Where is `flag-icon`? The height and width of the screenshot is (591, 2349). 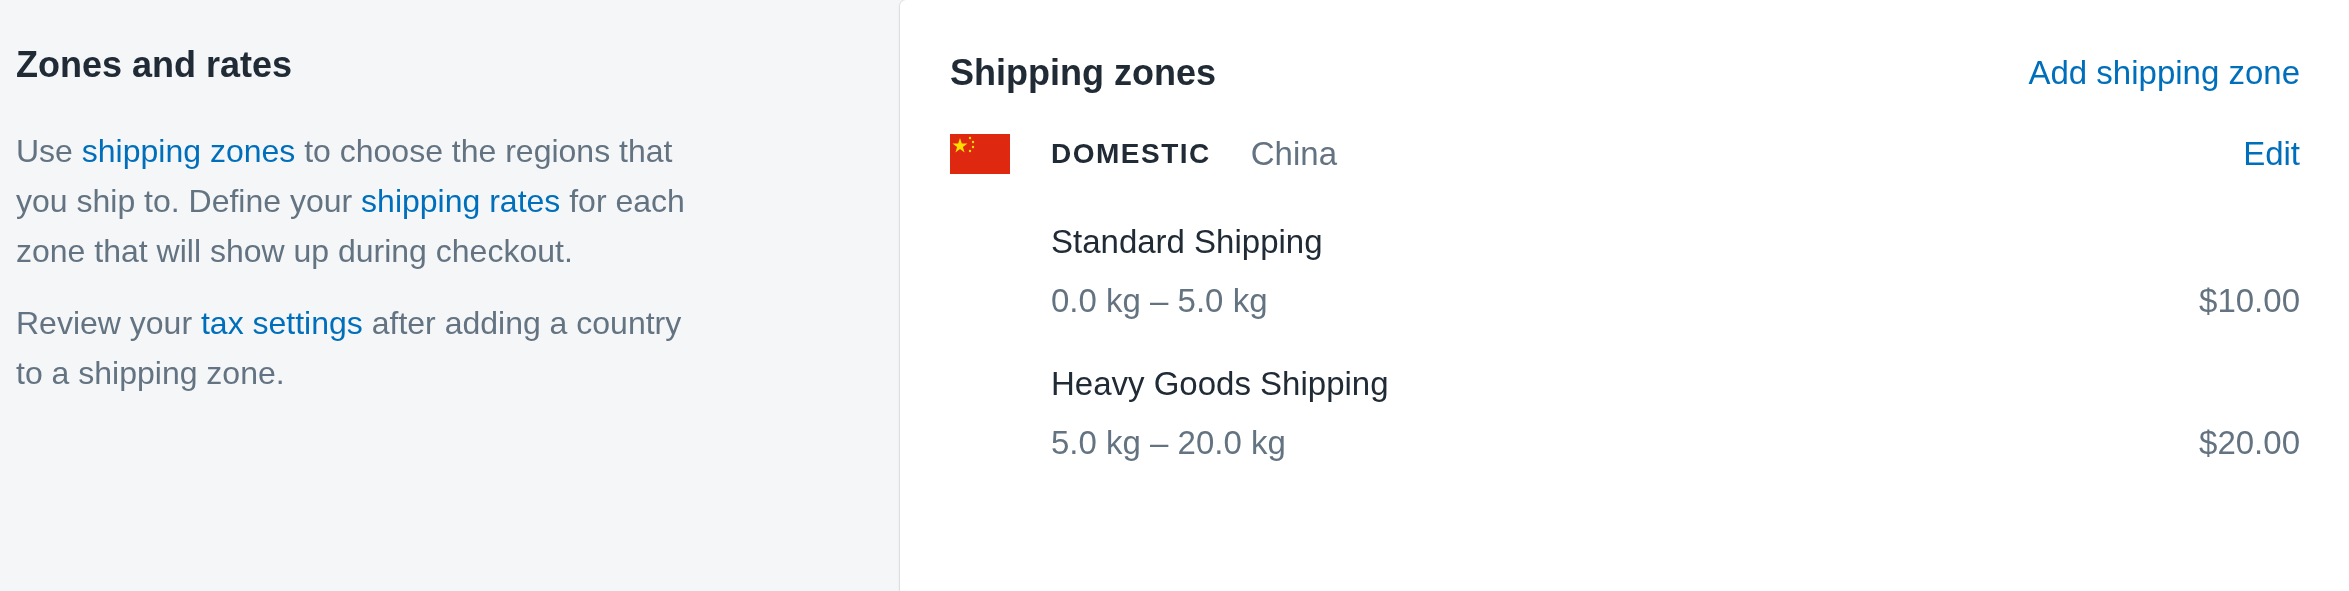 flag-icon is located at coordinates (980, 154).